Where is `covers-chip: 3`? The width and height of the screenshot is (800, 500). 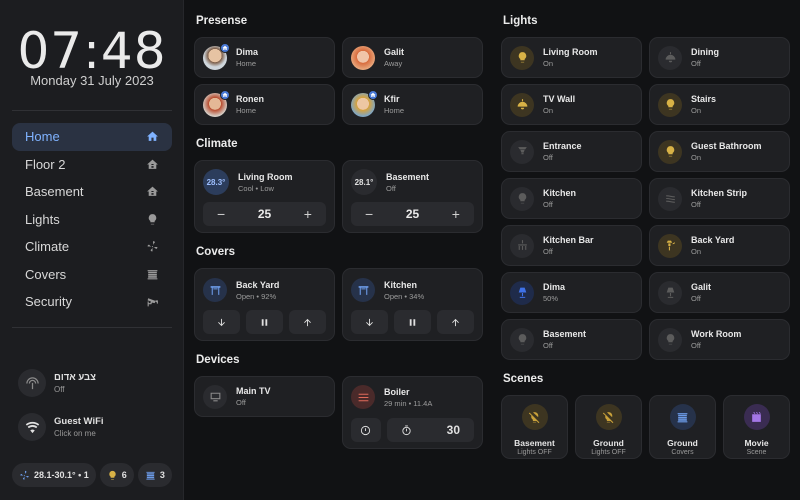
covers-chip: 3 is located at coordinates (154, 475).